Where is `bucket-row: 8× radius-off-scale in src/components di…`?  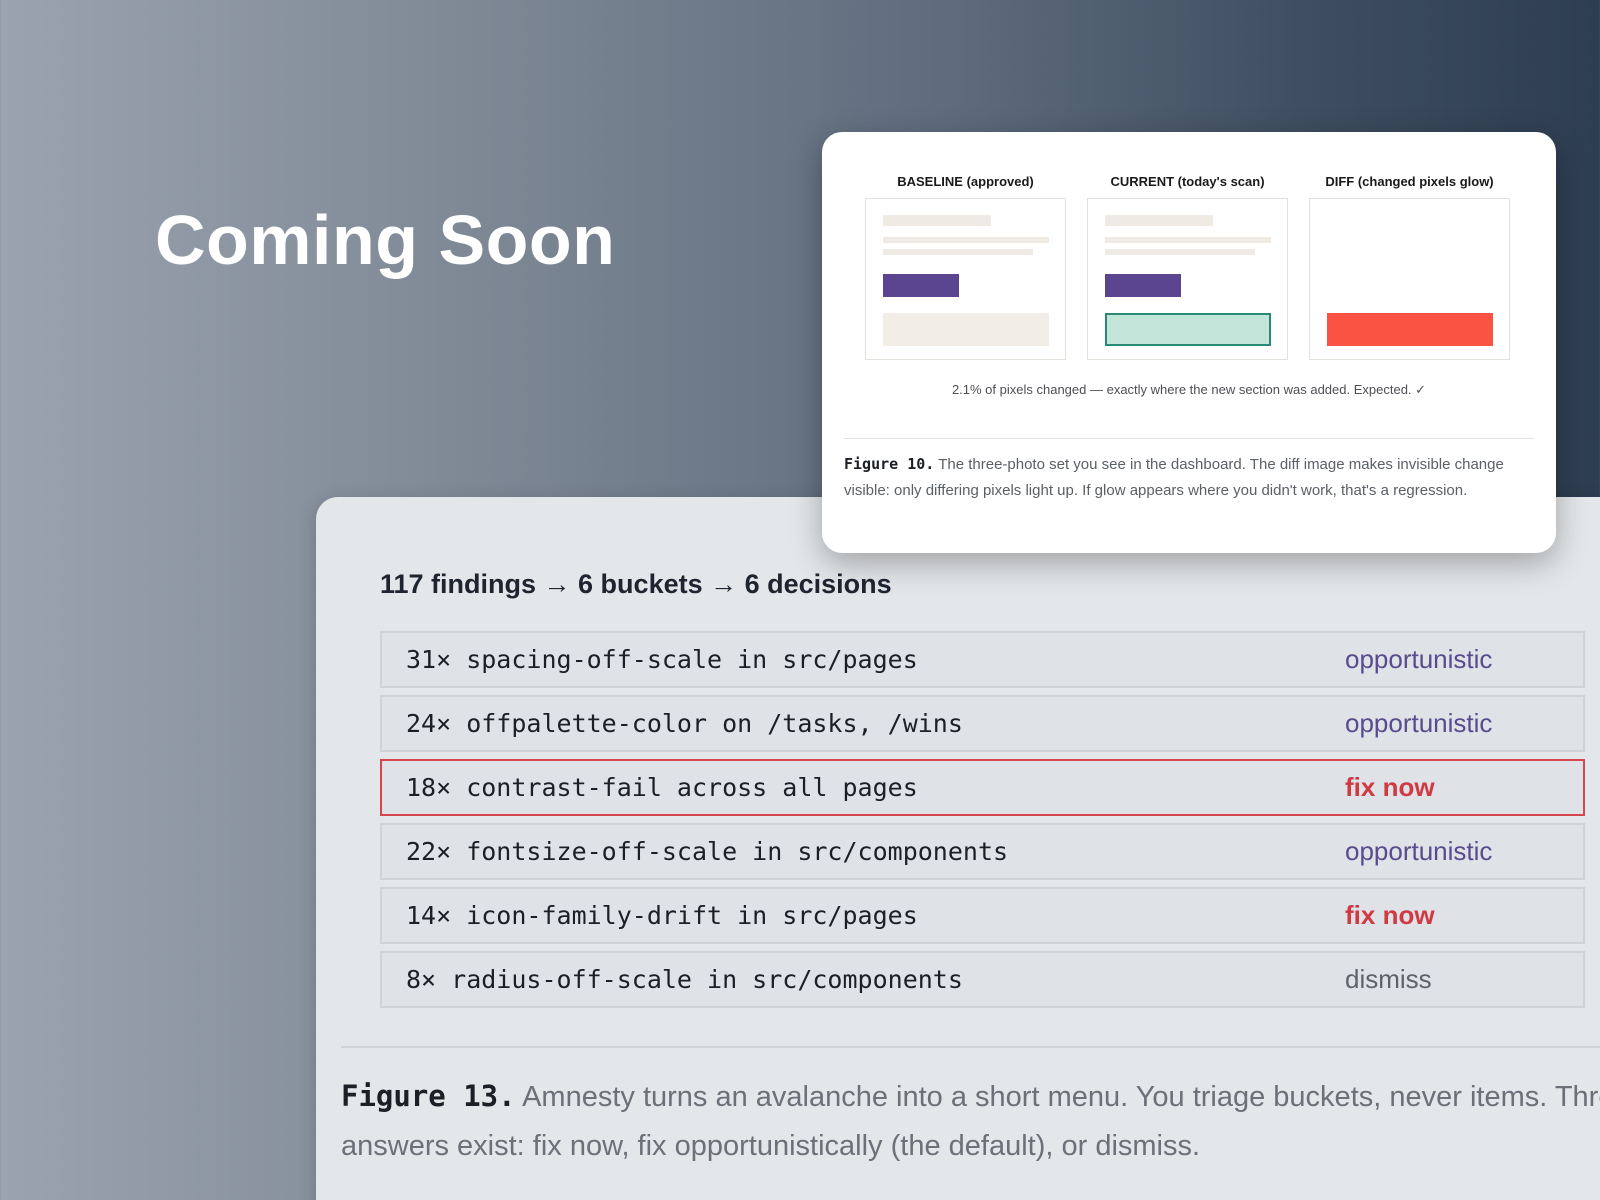 bucket-row: 8× radius-off-scale in src/components di… is located at coordinates (982, 979).